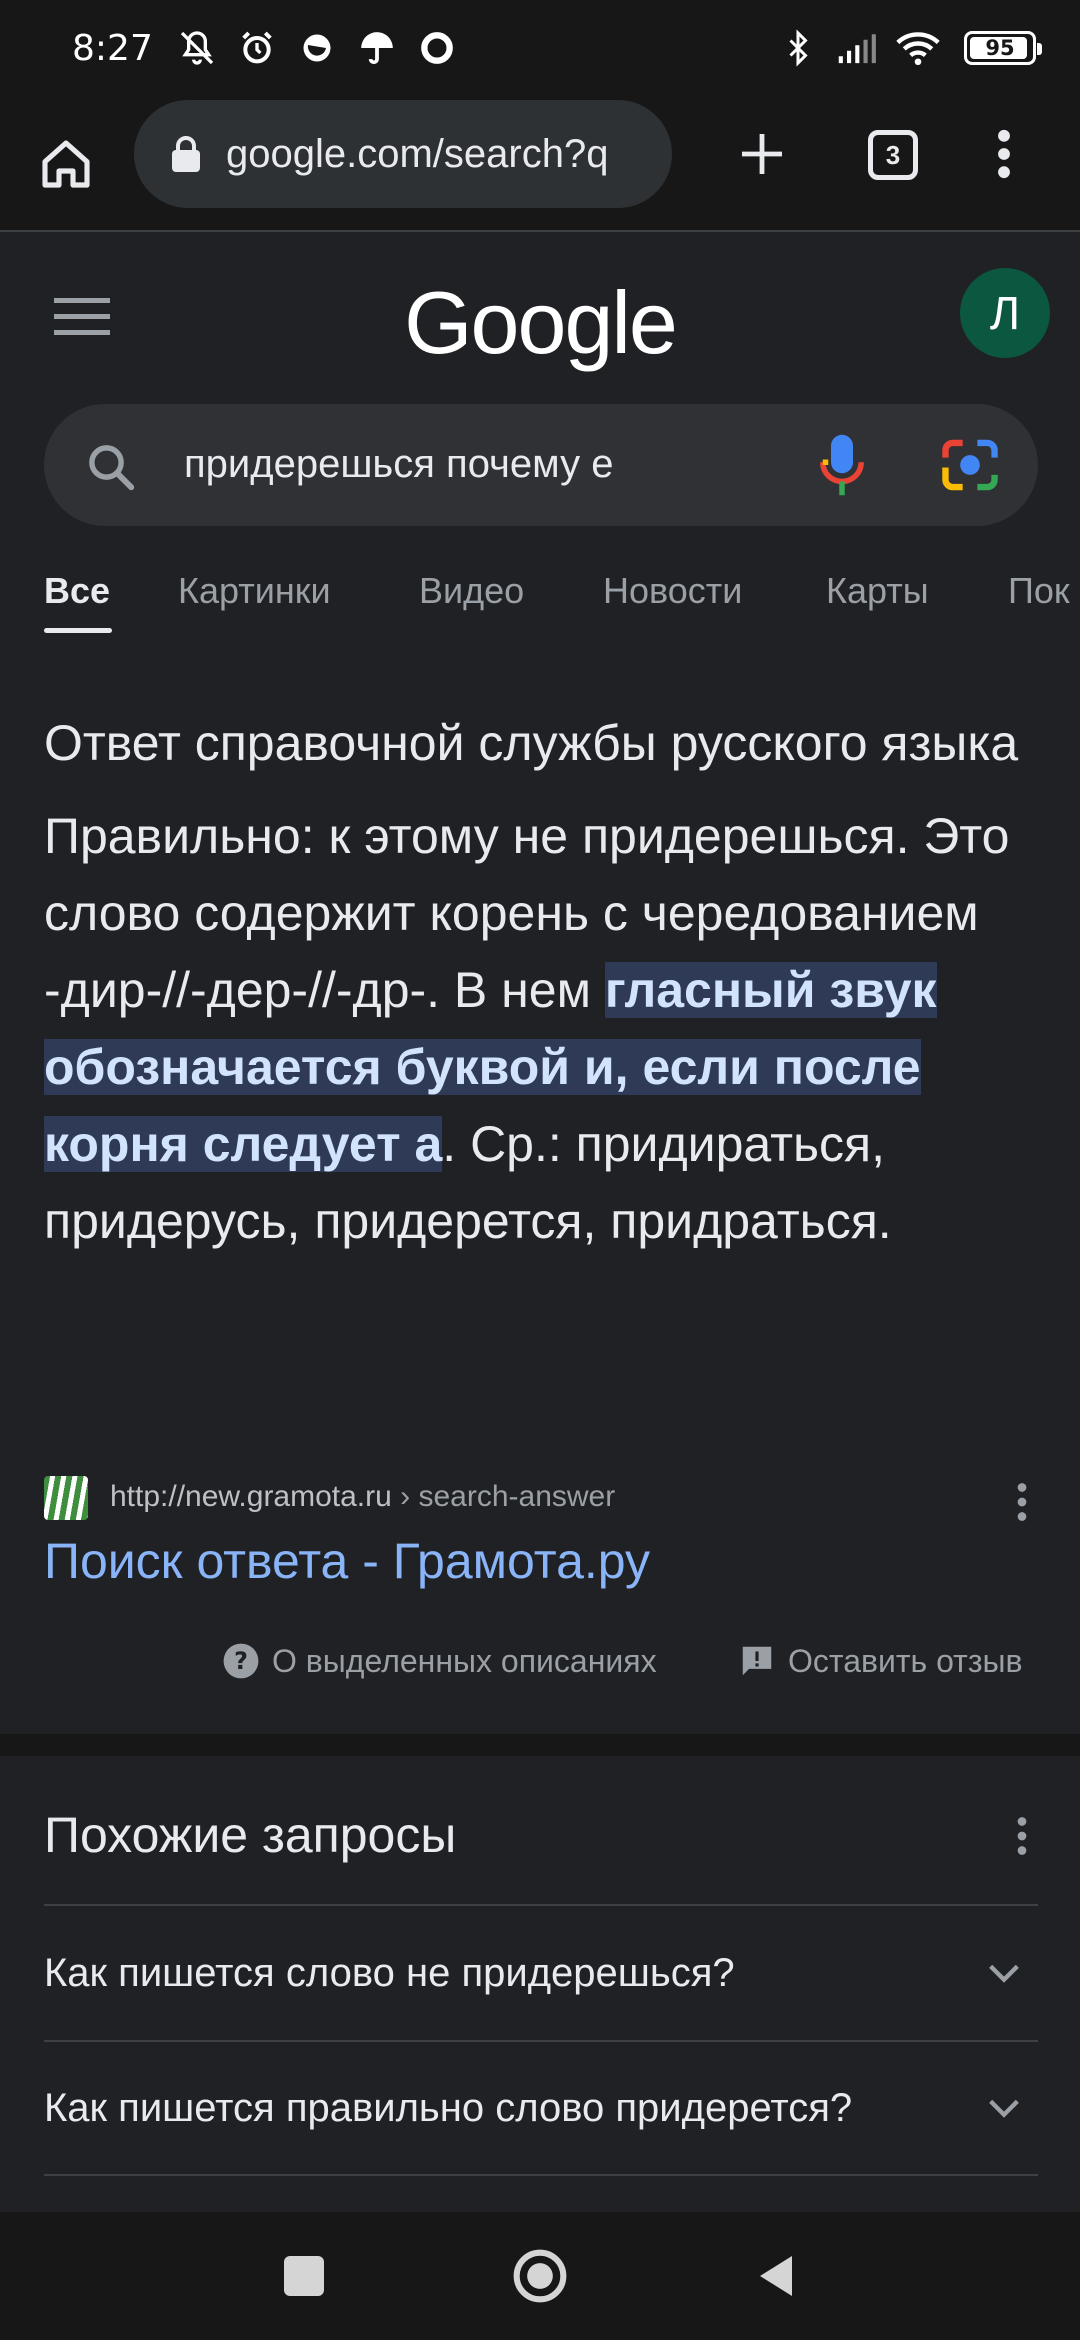 This screenshot has height=2340, width=1080. Describe the element at coordinates (1000, 48) in the screenshot. I see `battery-level: 95` at that location.